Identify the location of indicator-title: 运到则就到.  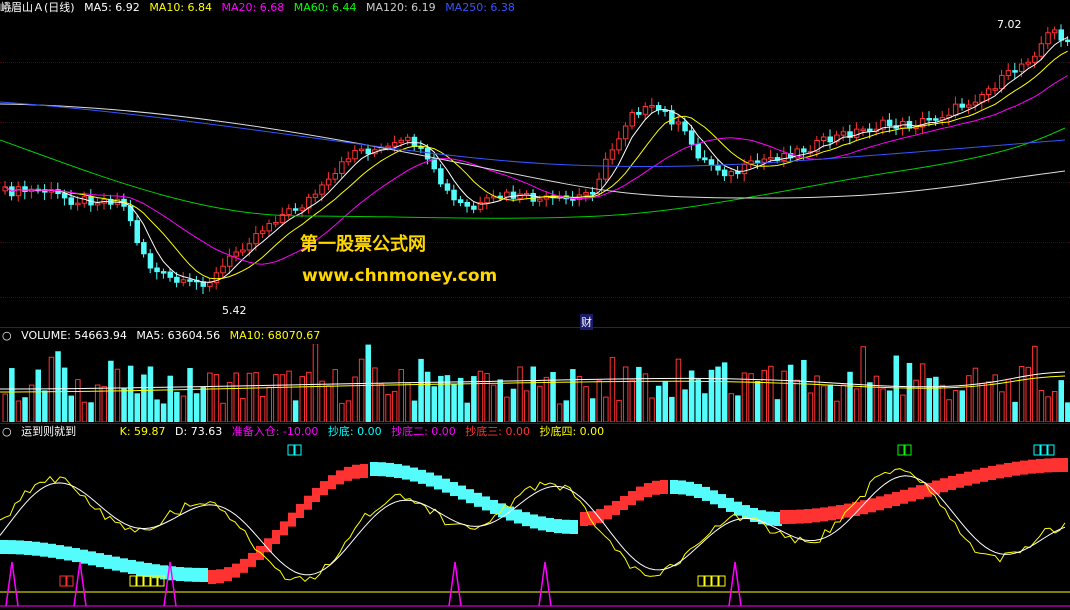
(48, 431).